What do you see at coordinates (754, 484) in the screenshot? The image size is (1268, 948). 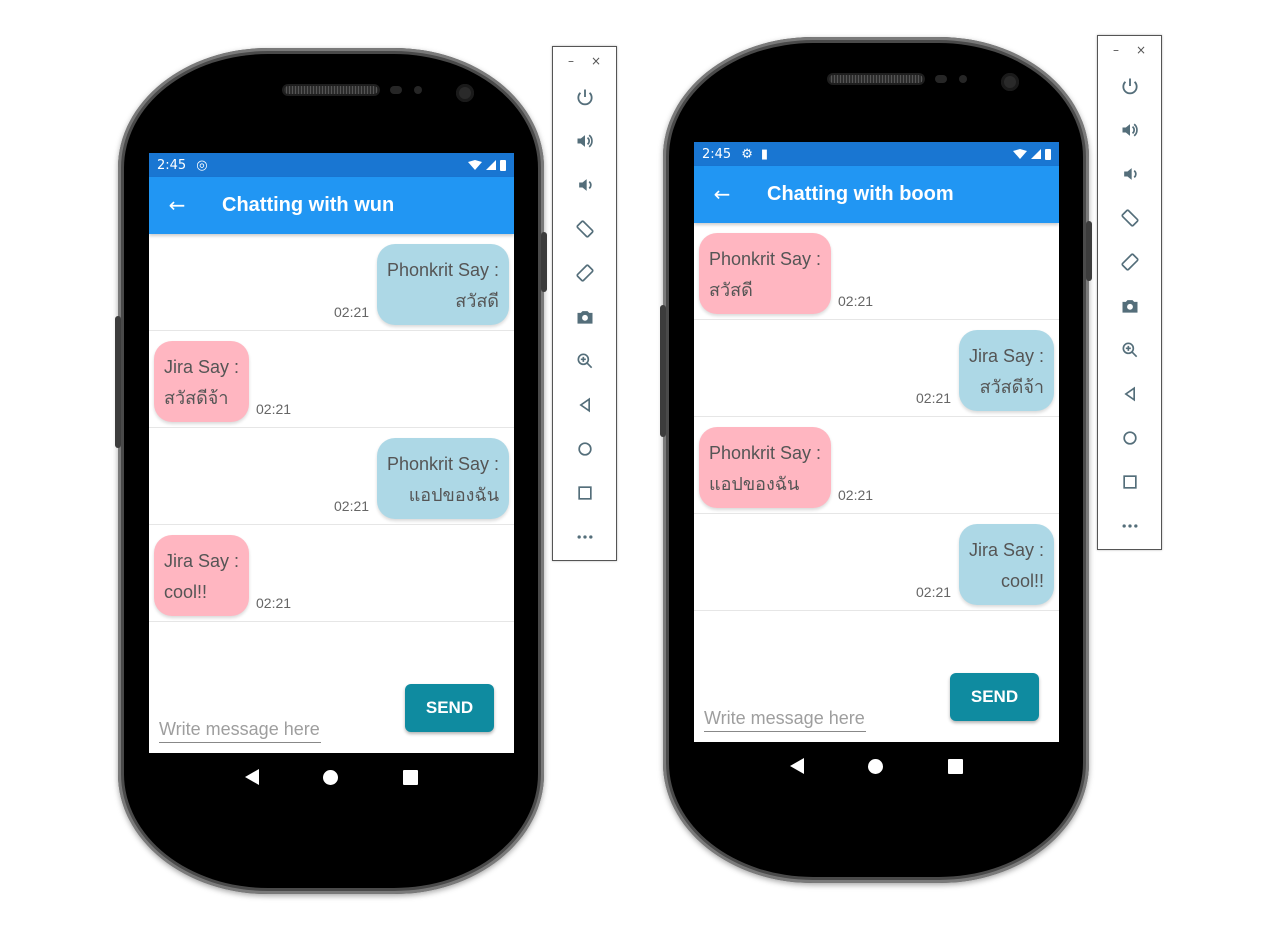 I see `message-text: แอปของฉัน` at bounding box center [754, 484].